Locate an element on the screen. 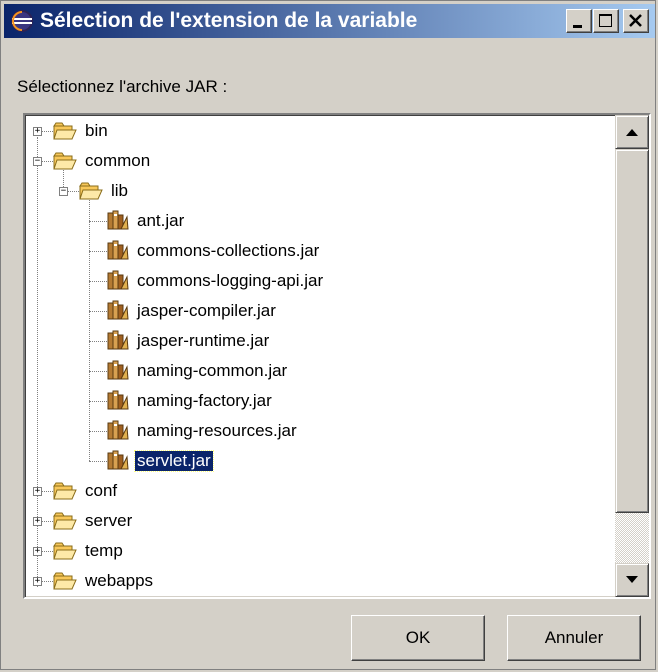 The image size is (658, 672). vertical-scrollbar is located at coordinates (632, 356).